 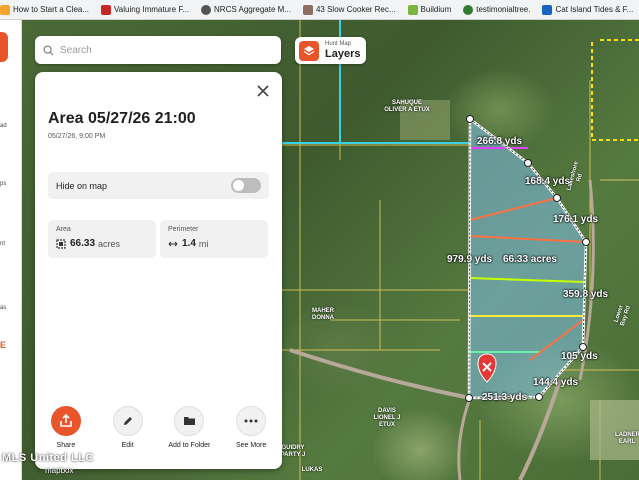 I want to click on share-icon, so click(x=65, y=421).